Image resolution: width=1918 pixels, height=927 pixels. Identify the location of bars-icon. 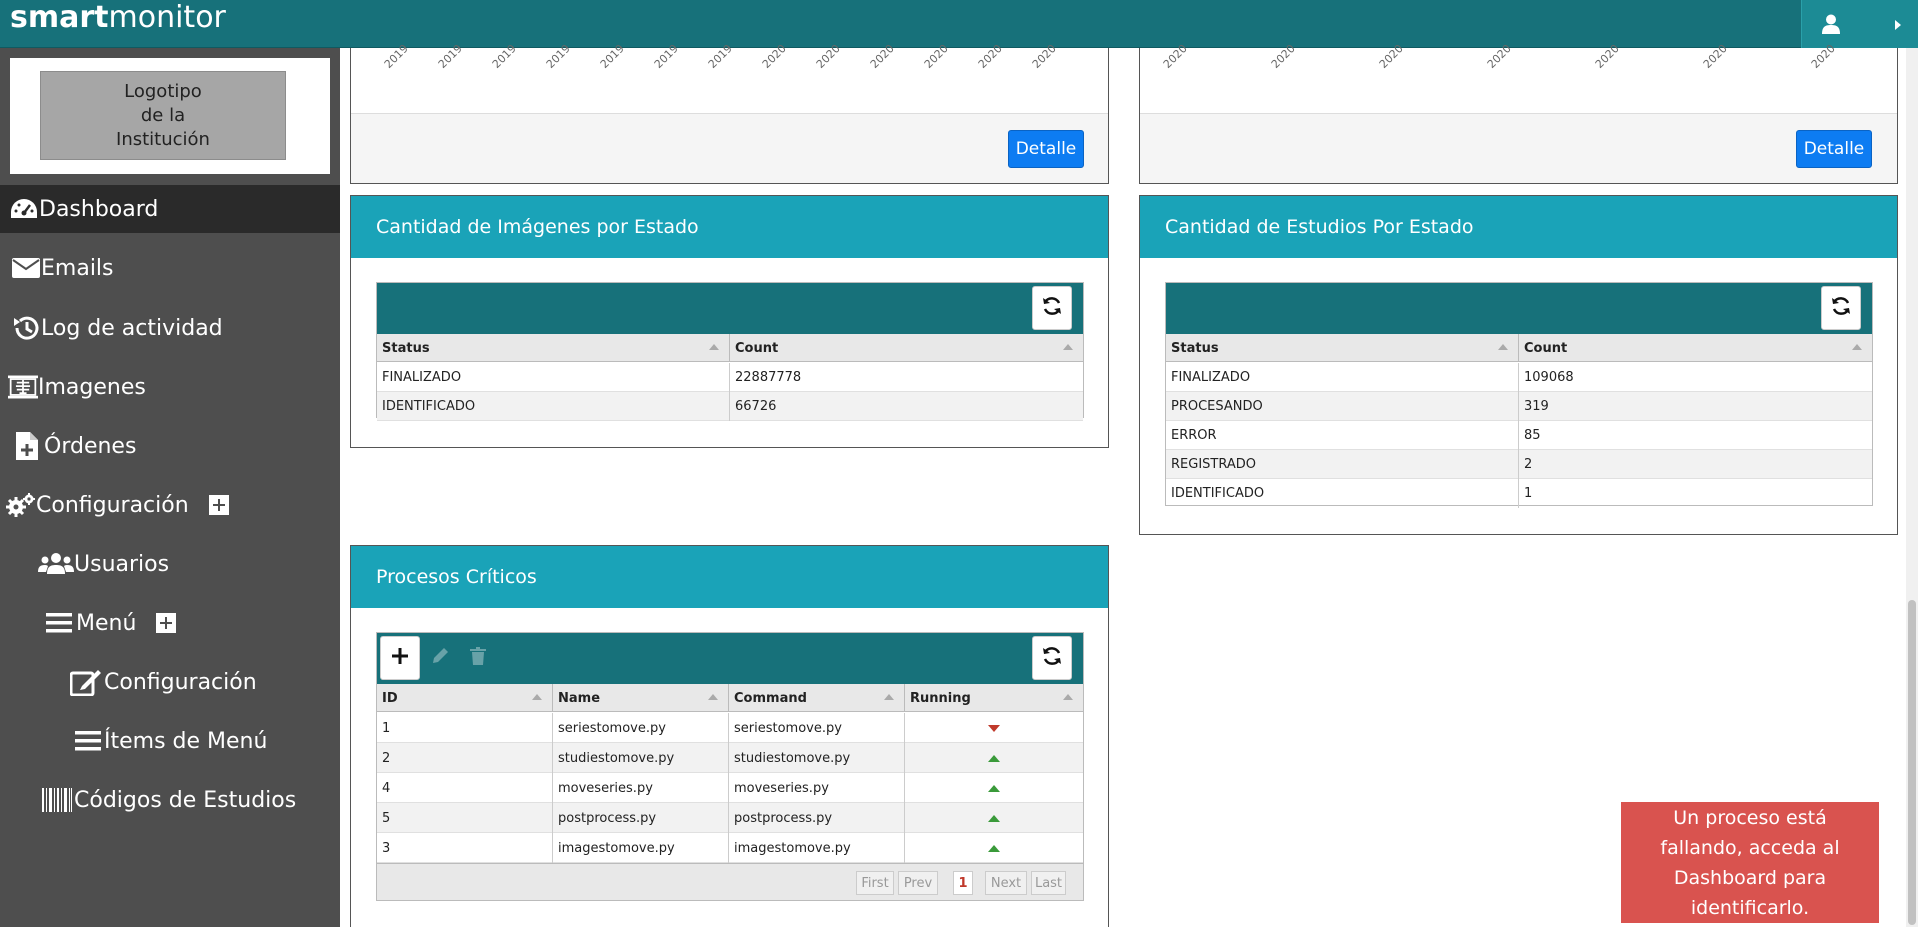
(88, 741).